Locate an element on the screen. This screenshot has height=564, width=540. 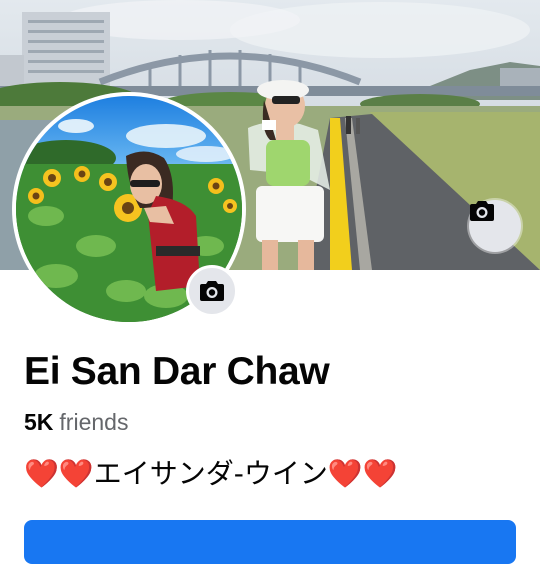
edit-profile-picture-button is located at coordinates (212, 291).